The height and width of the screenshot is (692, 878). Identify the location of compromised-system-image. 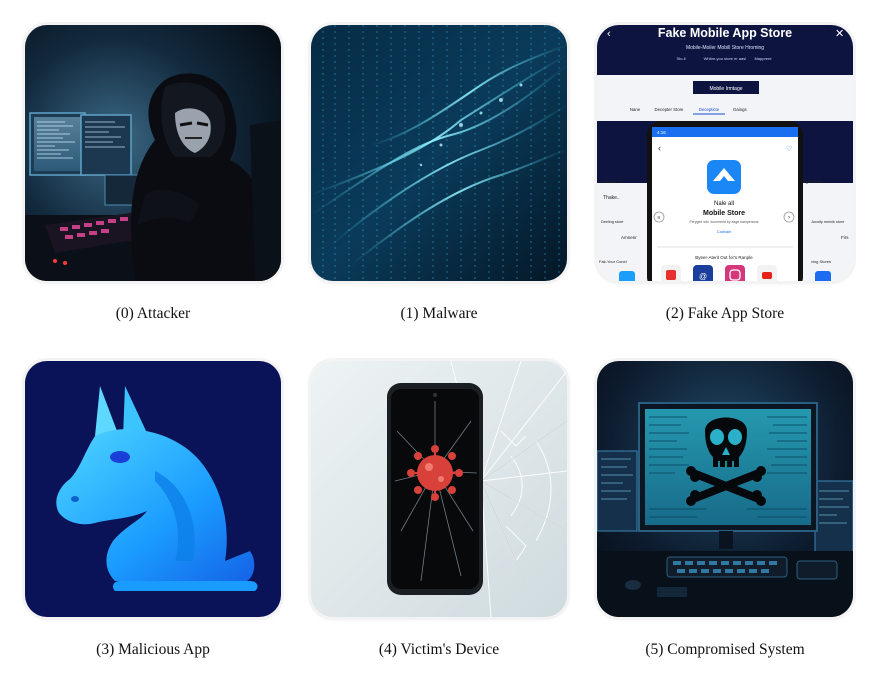
(725, 489).